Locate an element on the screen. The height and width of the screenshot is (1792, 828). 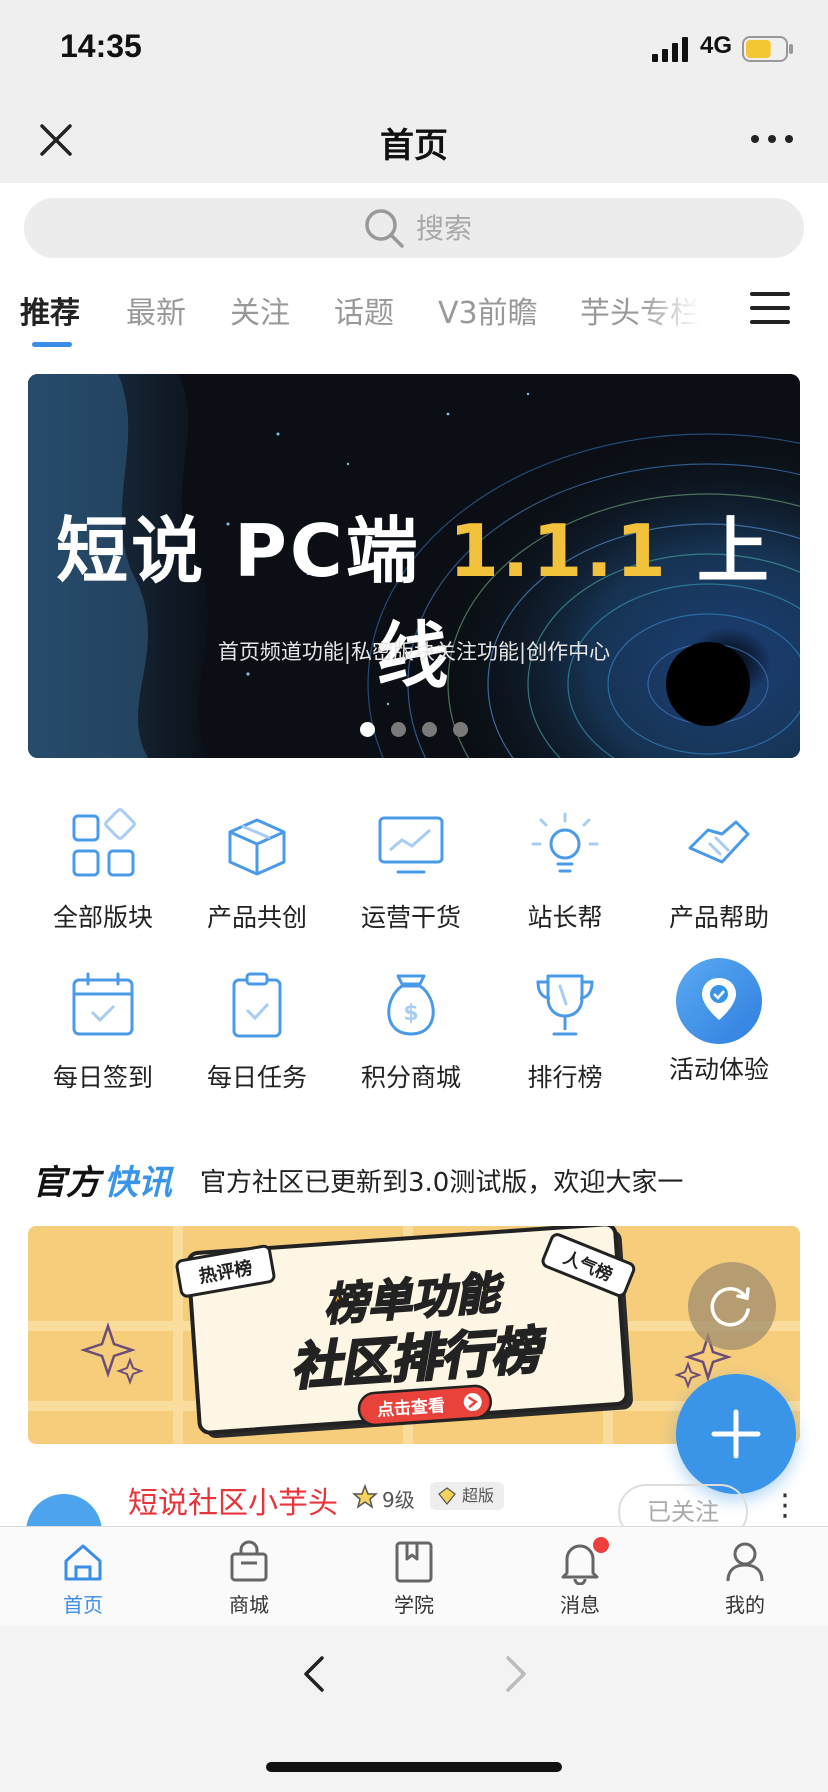
post-preview: 短说社区小芋头 9级 超版 已关注 ⋮ is located at coordinates (414, 1498).